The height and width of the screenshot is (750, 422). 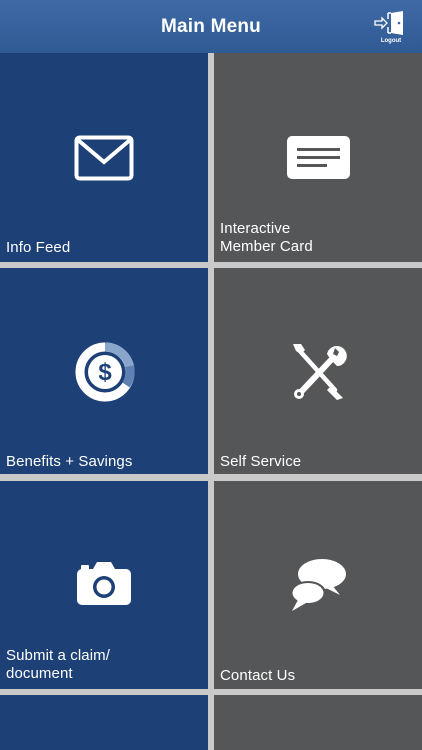 I want to click on tile-partial-right, so click(x=318, y=722).